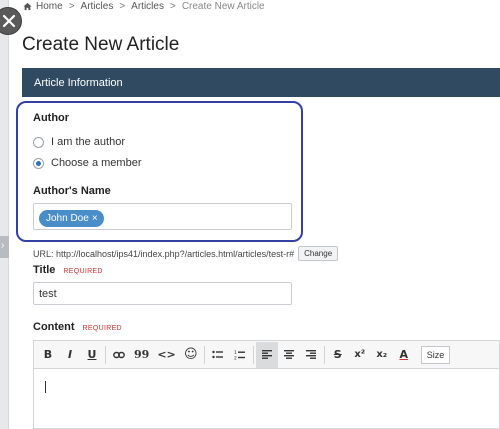  I want to click on numbered-list-button: 12, so click(240, 355).